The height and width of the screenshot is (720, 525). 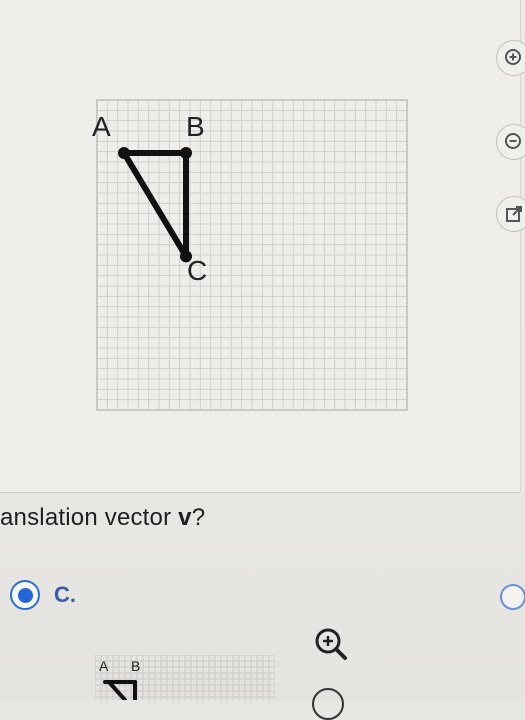 What do you see at coordinates (331, 644) in the screenshot?
I see `magnifier-plus-icon` at bounding box center [331, 644].